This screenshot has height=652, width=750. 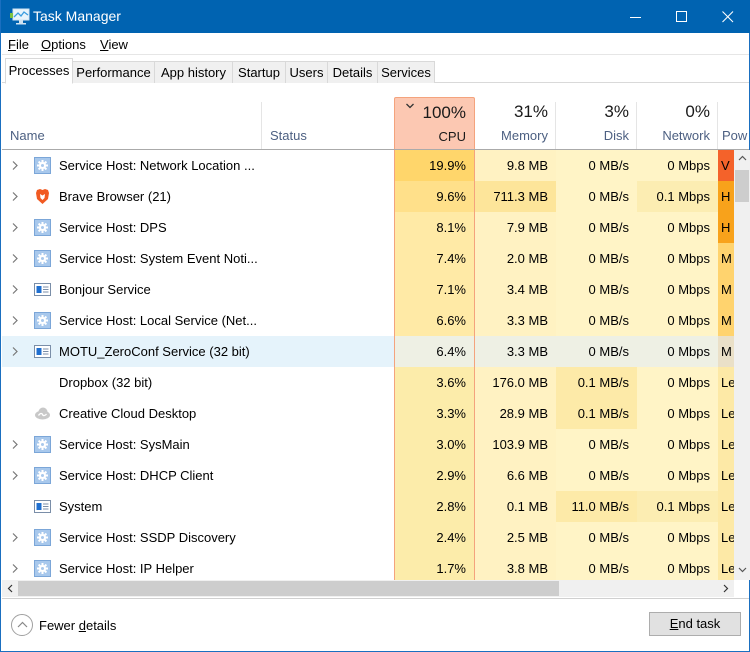 What do you see at coordinates (193, 72) in the screenshot?
I see `tab-app-history: App history` at bounding box center [193, 72].